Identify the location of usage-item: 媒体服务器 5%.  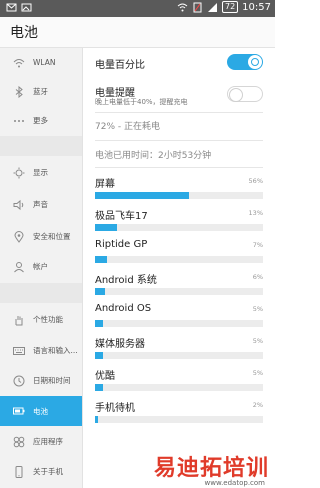
(179, 350).